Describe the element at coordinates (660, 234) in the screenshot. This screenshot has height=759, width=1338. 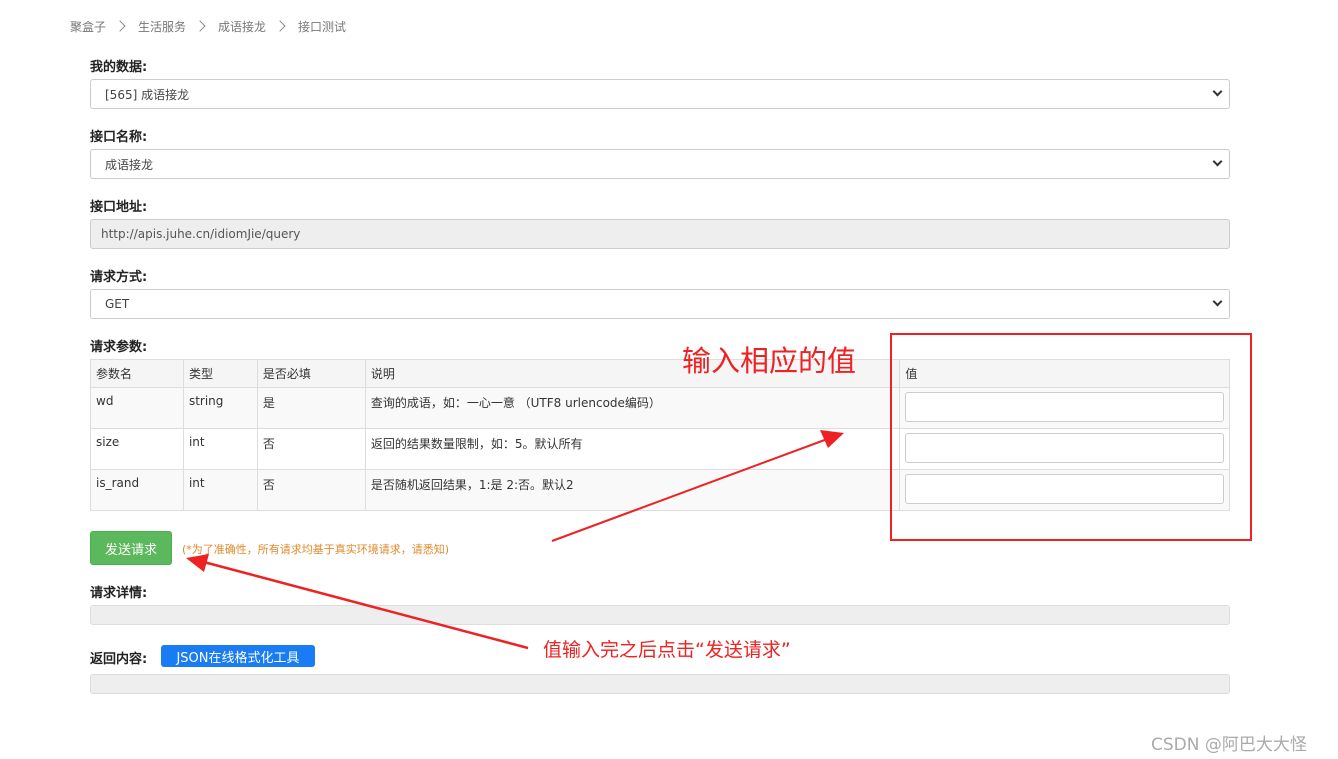
I see `api-url-field: http://apis.juhe.cn/idiomJie/query` at that location.